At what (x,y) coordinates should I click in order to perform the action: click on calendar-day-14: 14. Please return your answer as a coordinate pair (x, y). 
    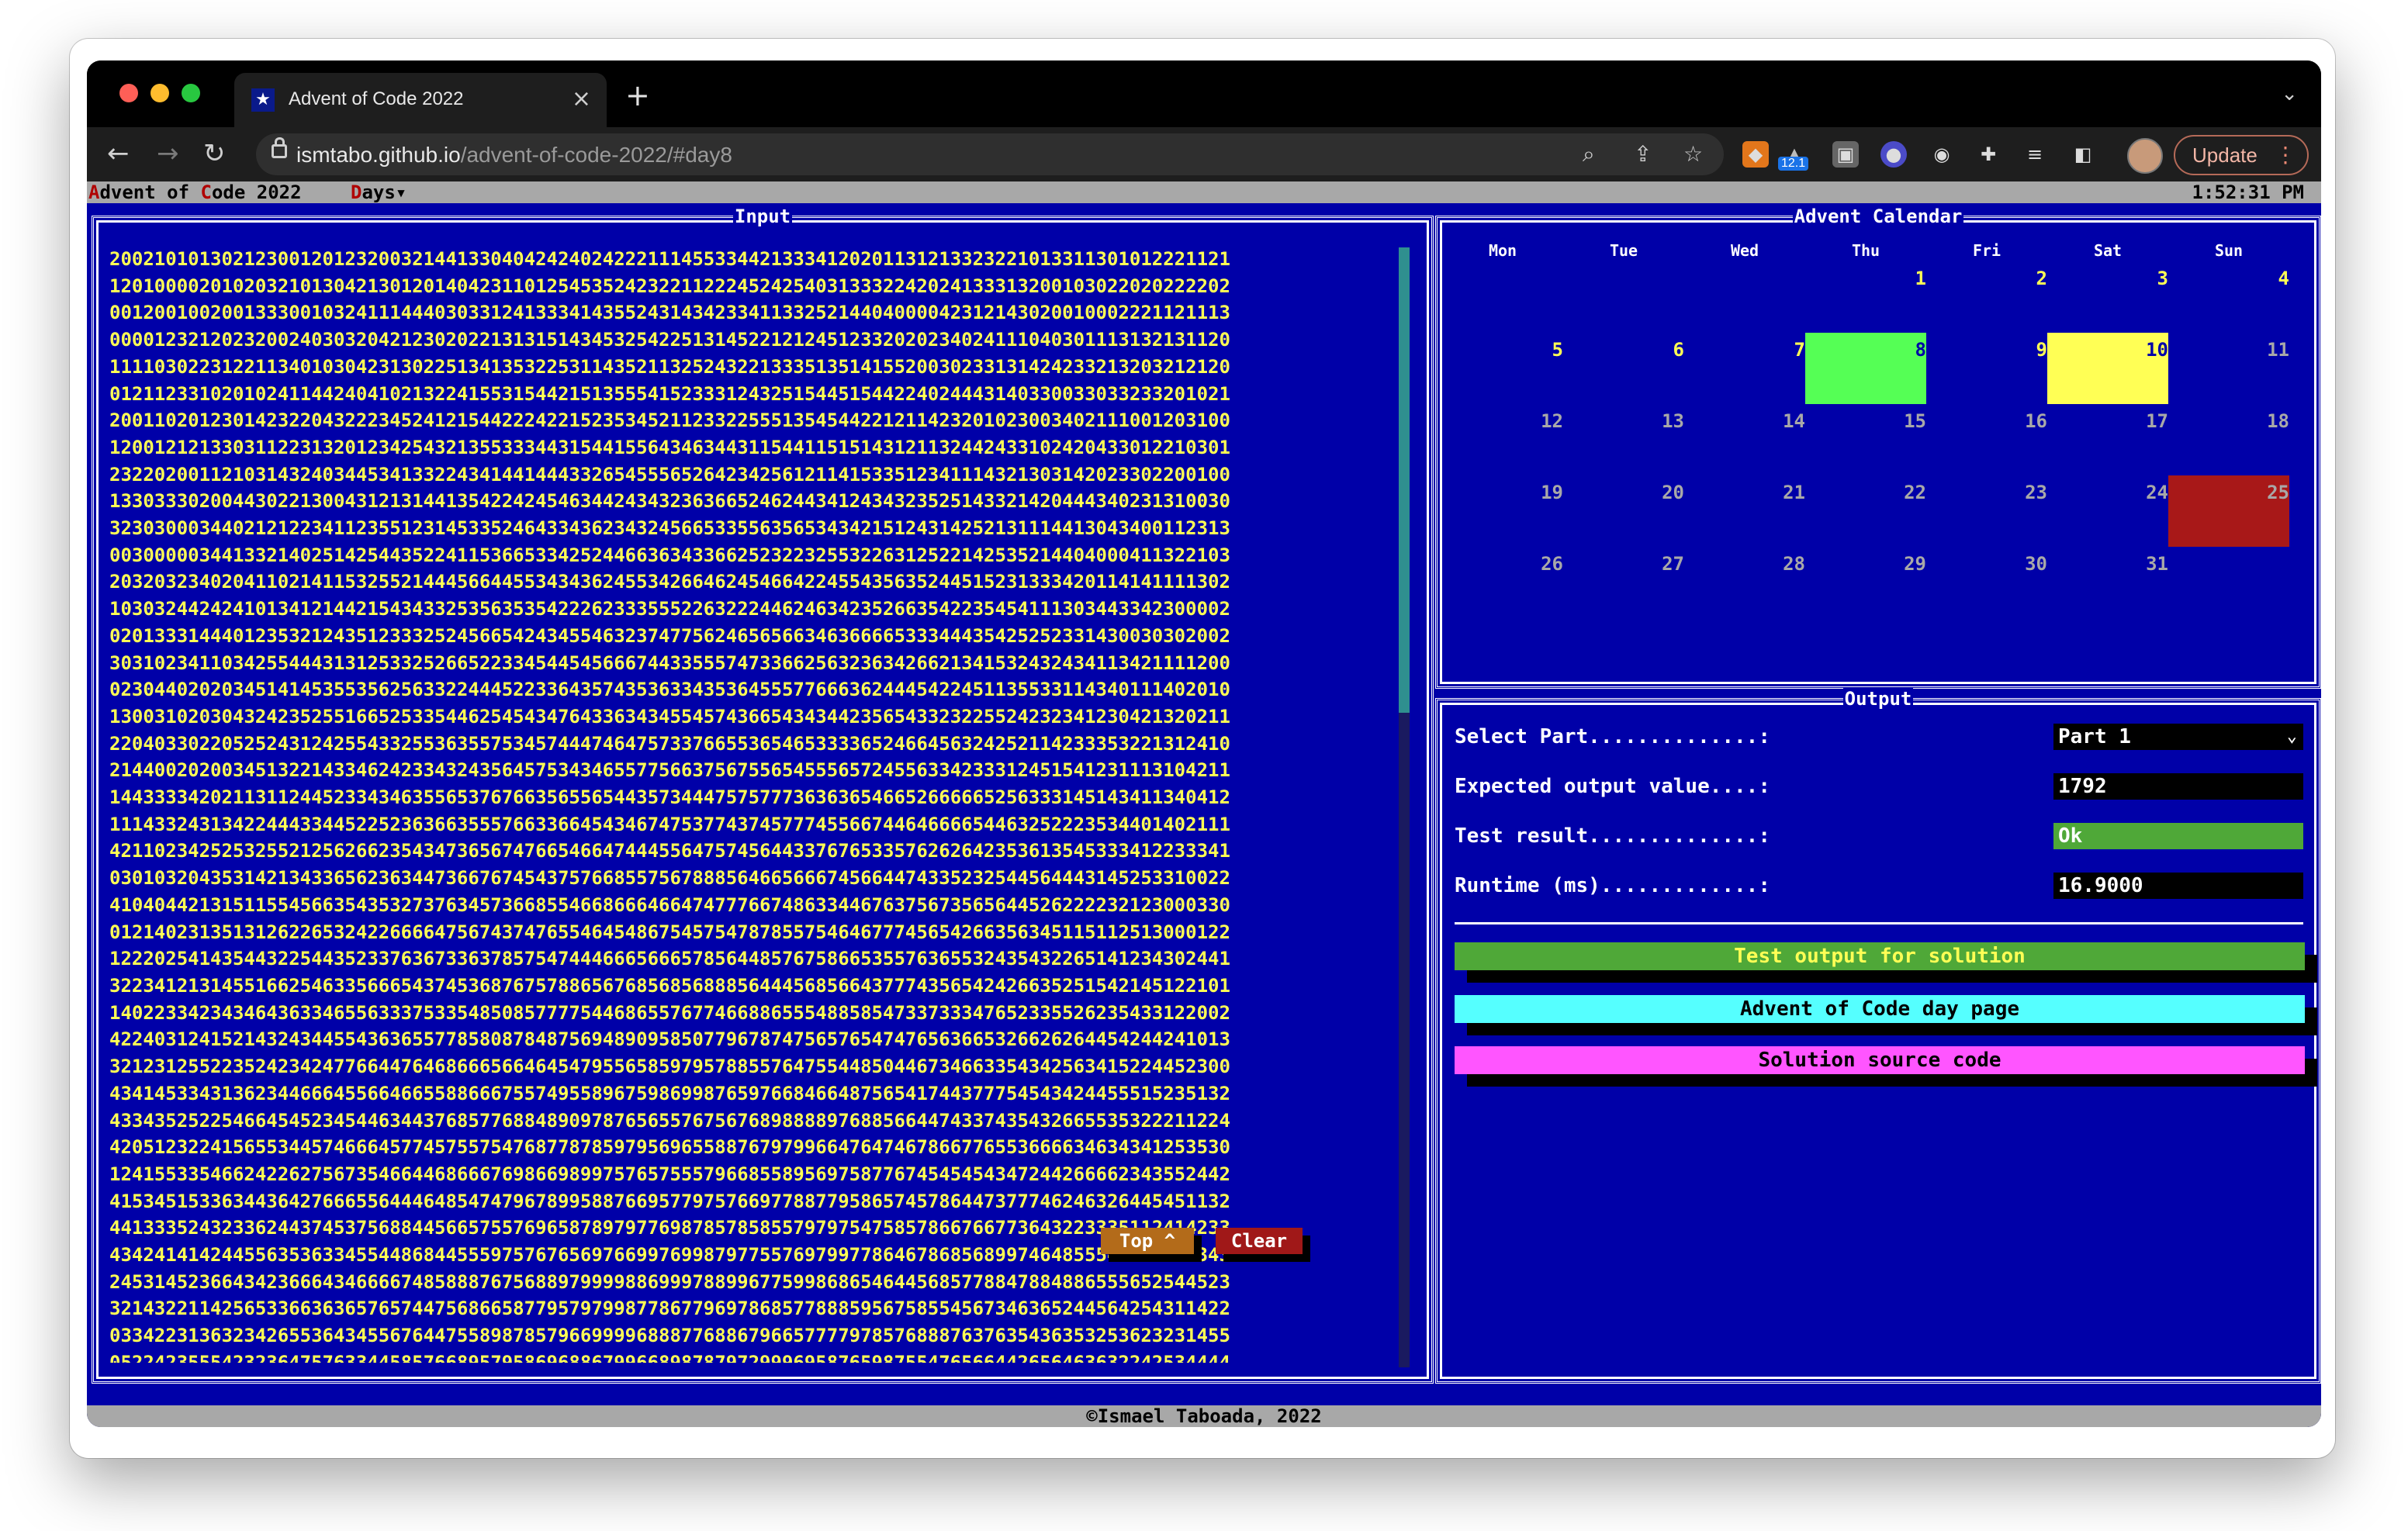
    Looking at the image, I should click on (1744, 439).